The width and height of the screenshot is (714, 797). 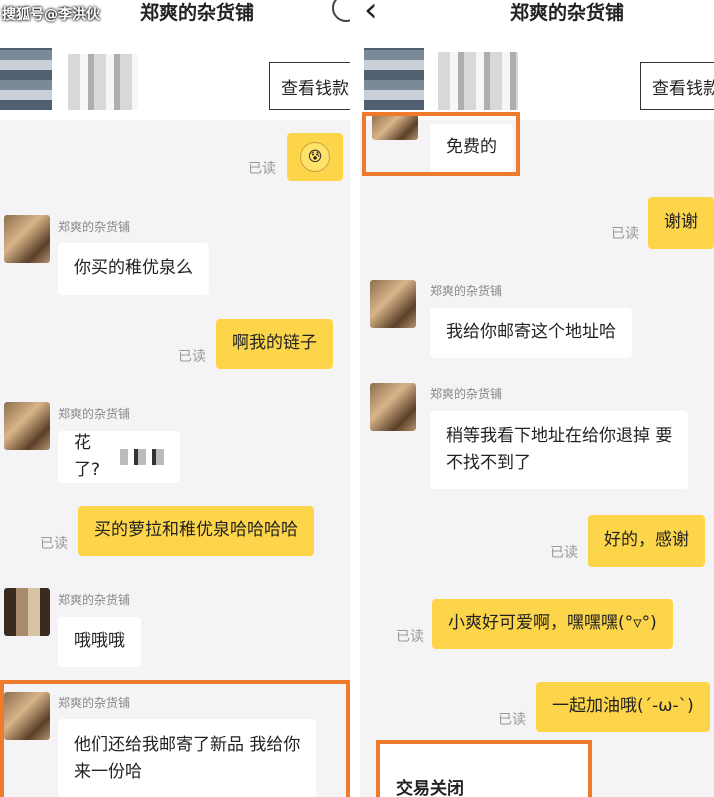 I want to click on outgoing-message: 啊我的链子, so click(x=274, y=344).